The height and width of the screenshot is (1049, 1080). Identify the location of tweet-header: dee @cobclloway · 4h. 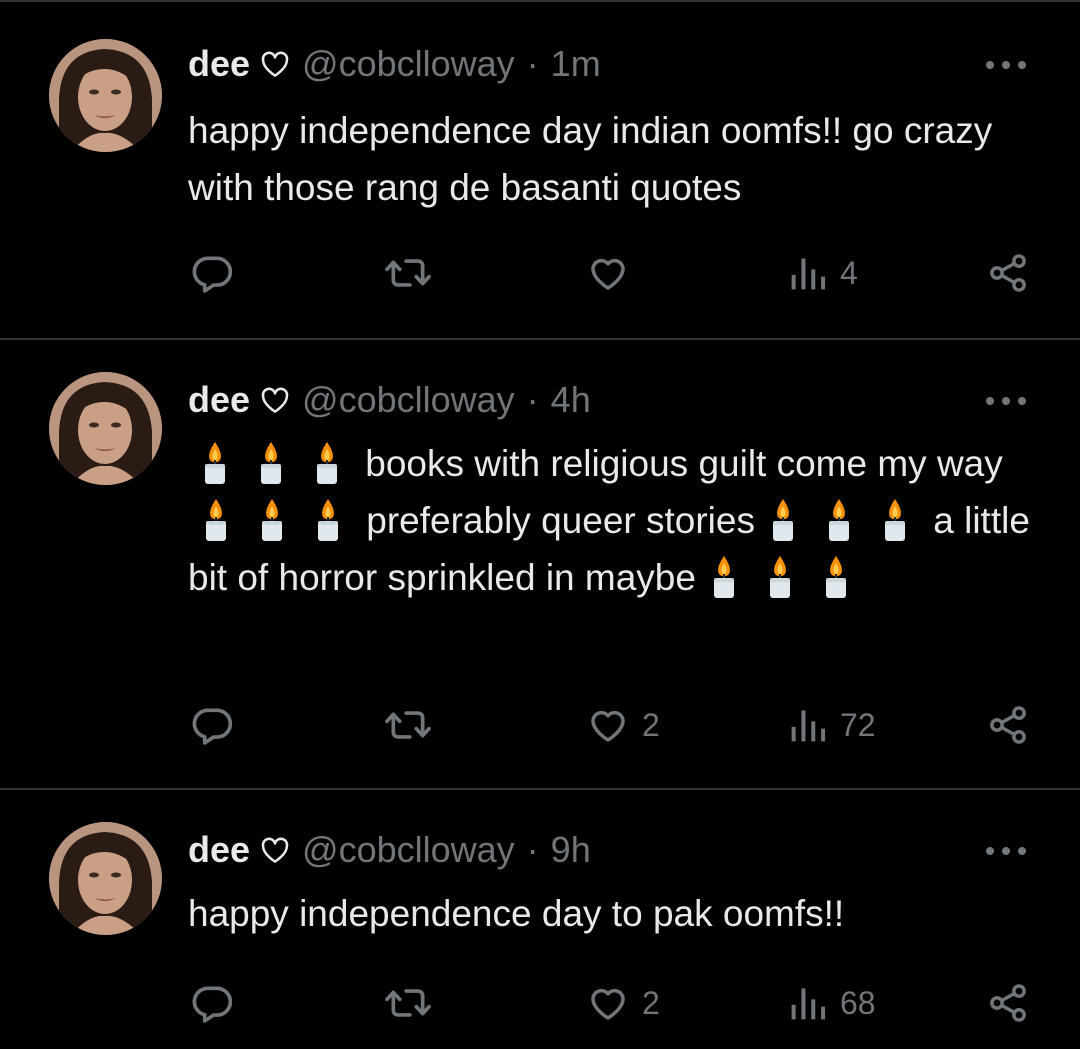
(389, 400).